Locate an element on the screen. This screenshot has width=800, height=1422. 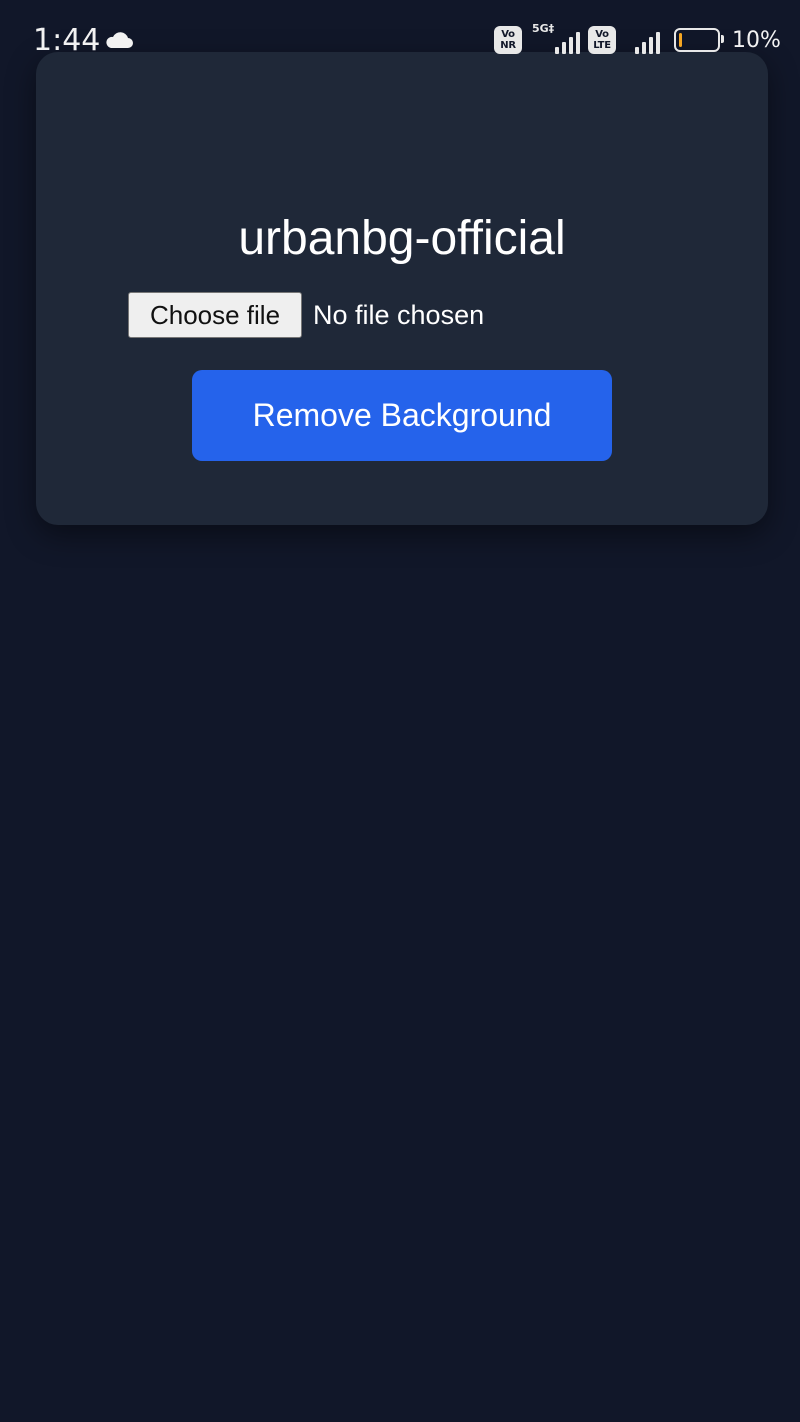
page-title: urbanbg-official is located at coordinates (402, 238).